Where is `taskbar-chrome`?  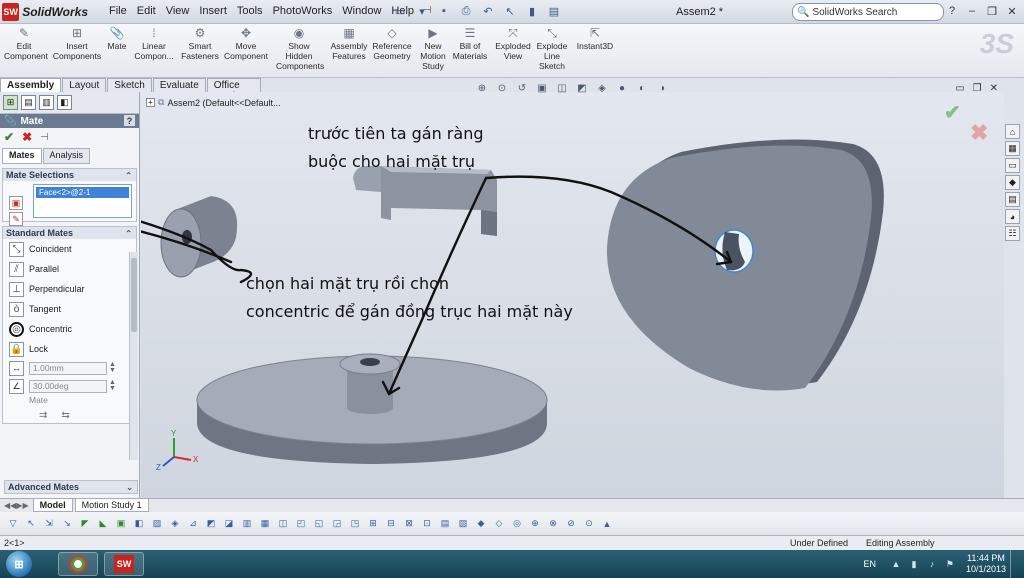
taskbar-chrome is located at coordinates (78, 564).